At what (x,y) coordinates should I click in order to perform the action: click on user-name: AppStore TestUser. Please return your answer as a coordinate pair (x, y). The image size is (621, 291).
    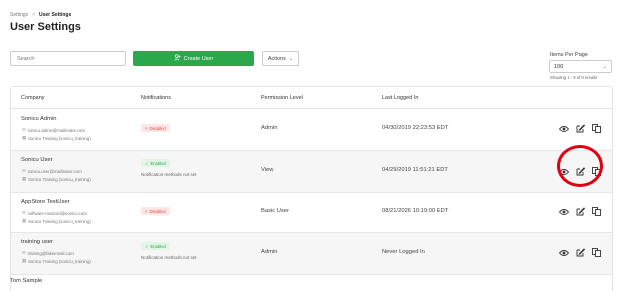
    Looking at the image, I should click on (45, 202).